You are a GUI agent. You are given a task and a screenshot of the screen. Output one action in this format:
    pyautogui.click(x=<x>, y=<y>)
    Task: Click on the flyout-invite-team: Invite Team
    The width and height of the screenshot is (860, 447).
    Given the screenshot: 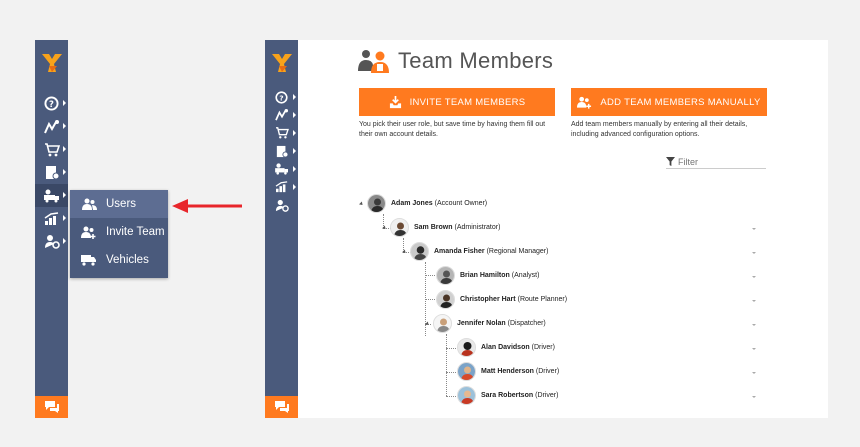 What is the action you would take?
    pyautogui.click(x=119, y=232)
    